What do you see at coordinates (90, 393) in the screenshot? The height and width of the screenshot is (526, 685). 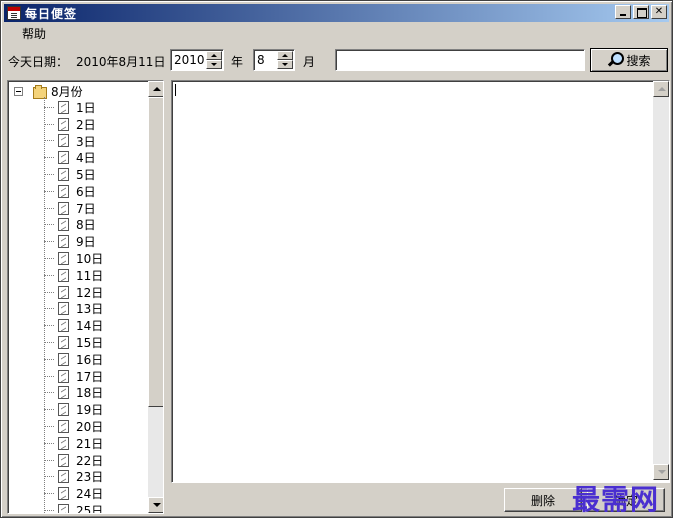 I see `tree-item-label: 18日` at bounding box center [90, 393].